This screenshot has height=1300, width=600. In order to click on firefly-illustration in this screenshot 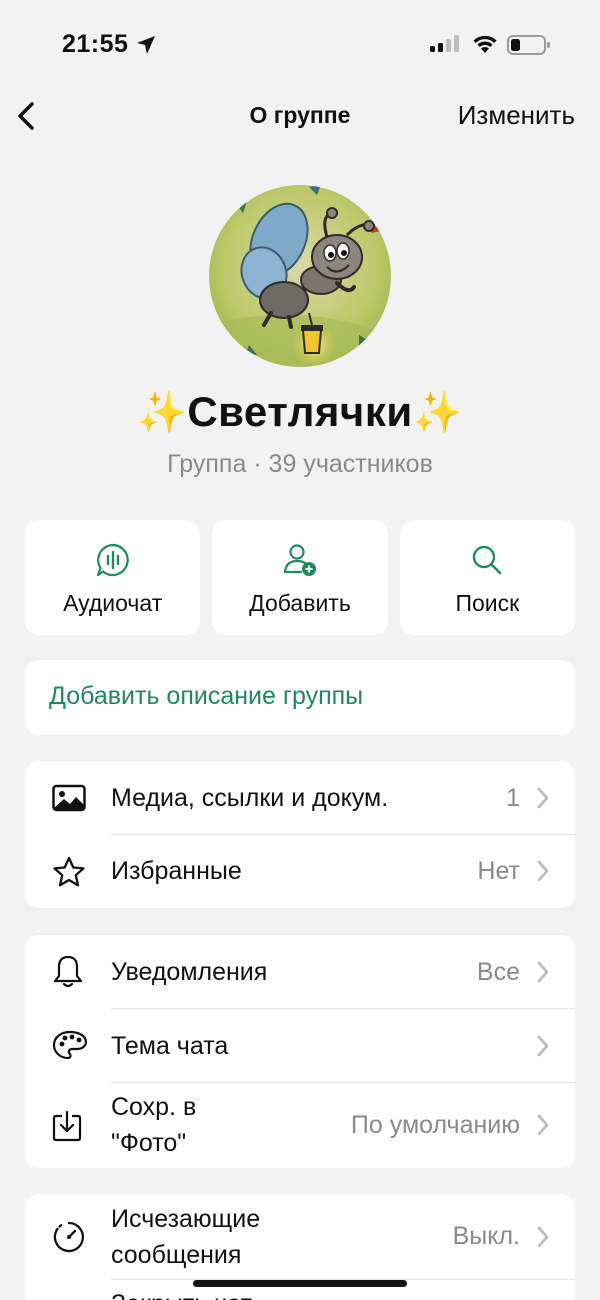, I will do `click(300, 276)`.